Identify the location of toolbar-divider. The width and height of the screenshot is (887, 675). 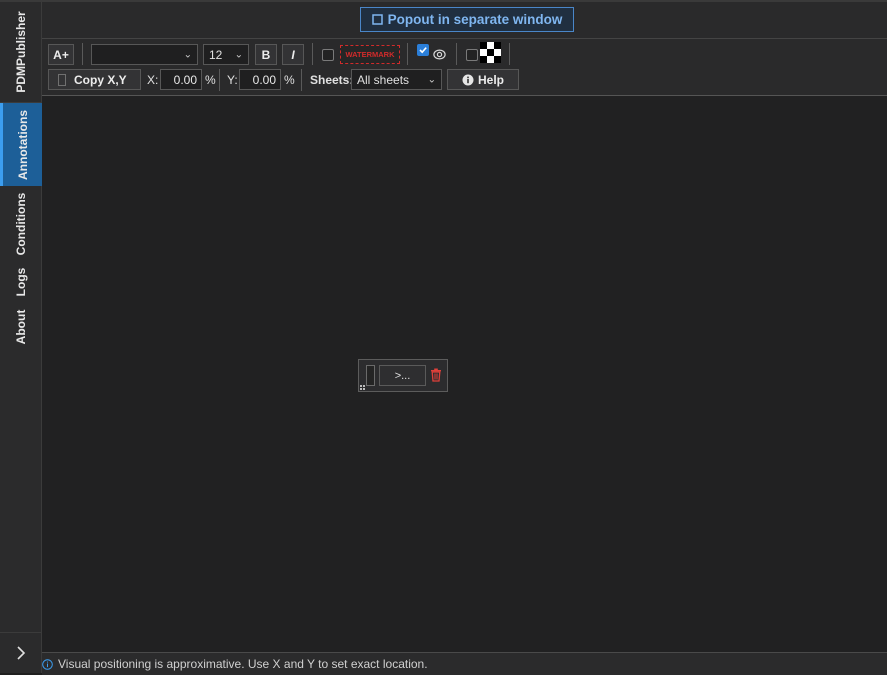
(464, 38).